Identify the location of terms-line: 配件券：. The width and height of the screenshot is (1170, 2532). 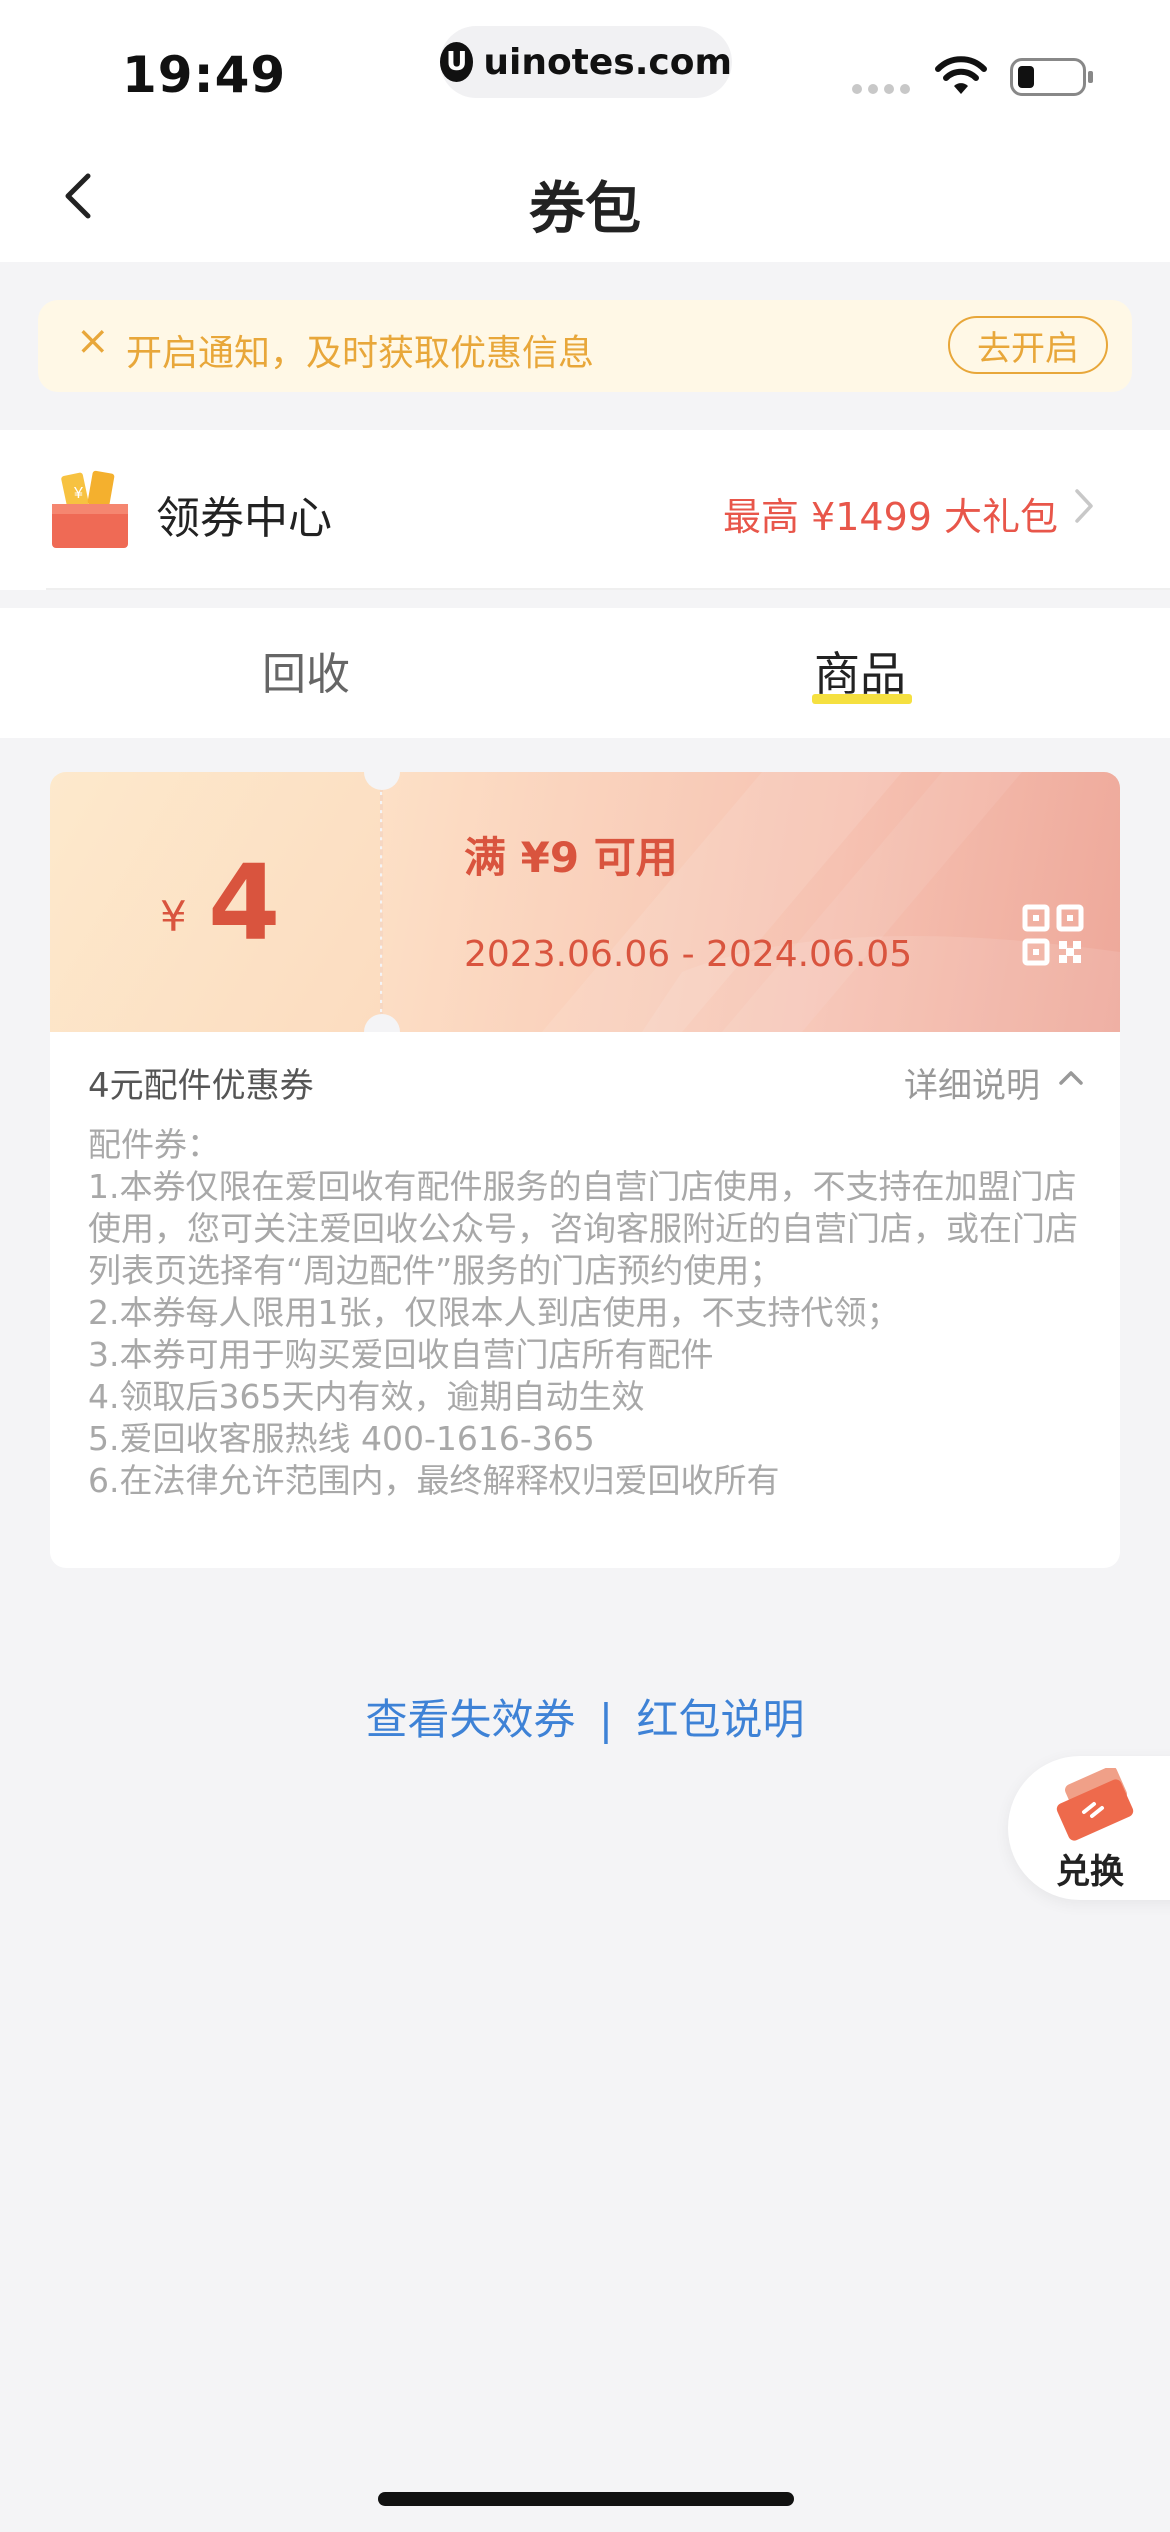
(154, 1144).